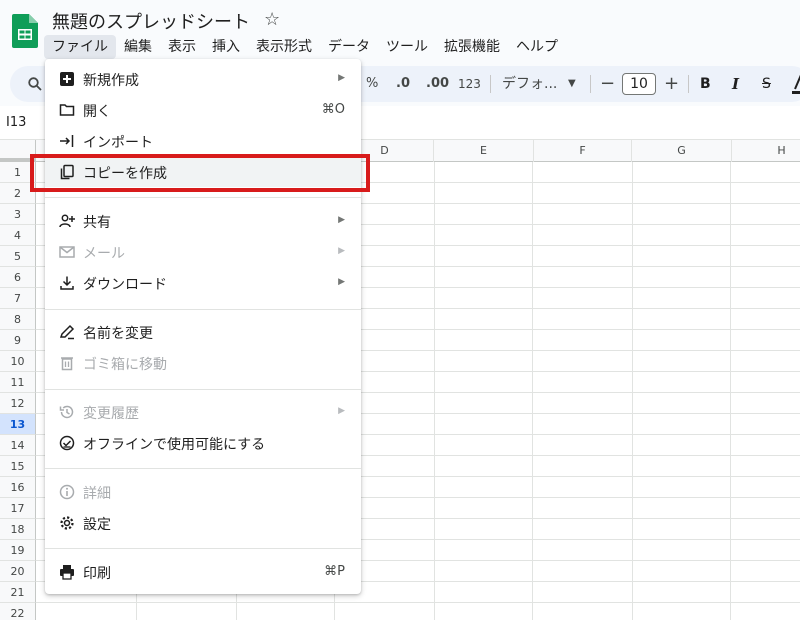  What do you see at coordinates (18, 445) in the screenshot?
I see `row-header: 14` at bounding box center [18, 445].